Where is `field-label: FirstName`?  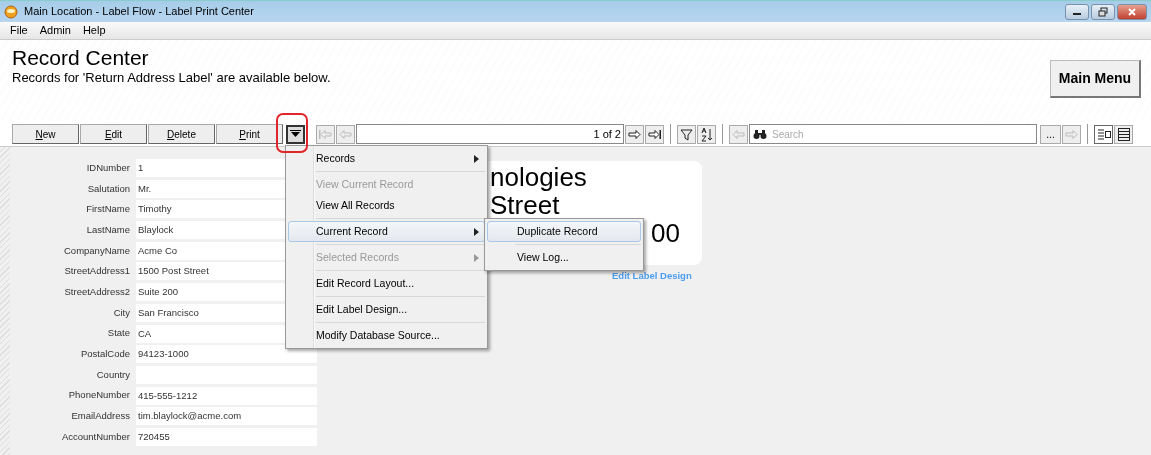 field-label: FirstName is located at coordinates (107, 209).